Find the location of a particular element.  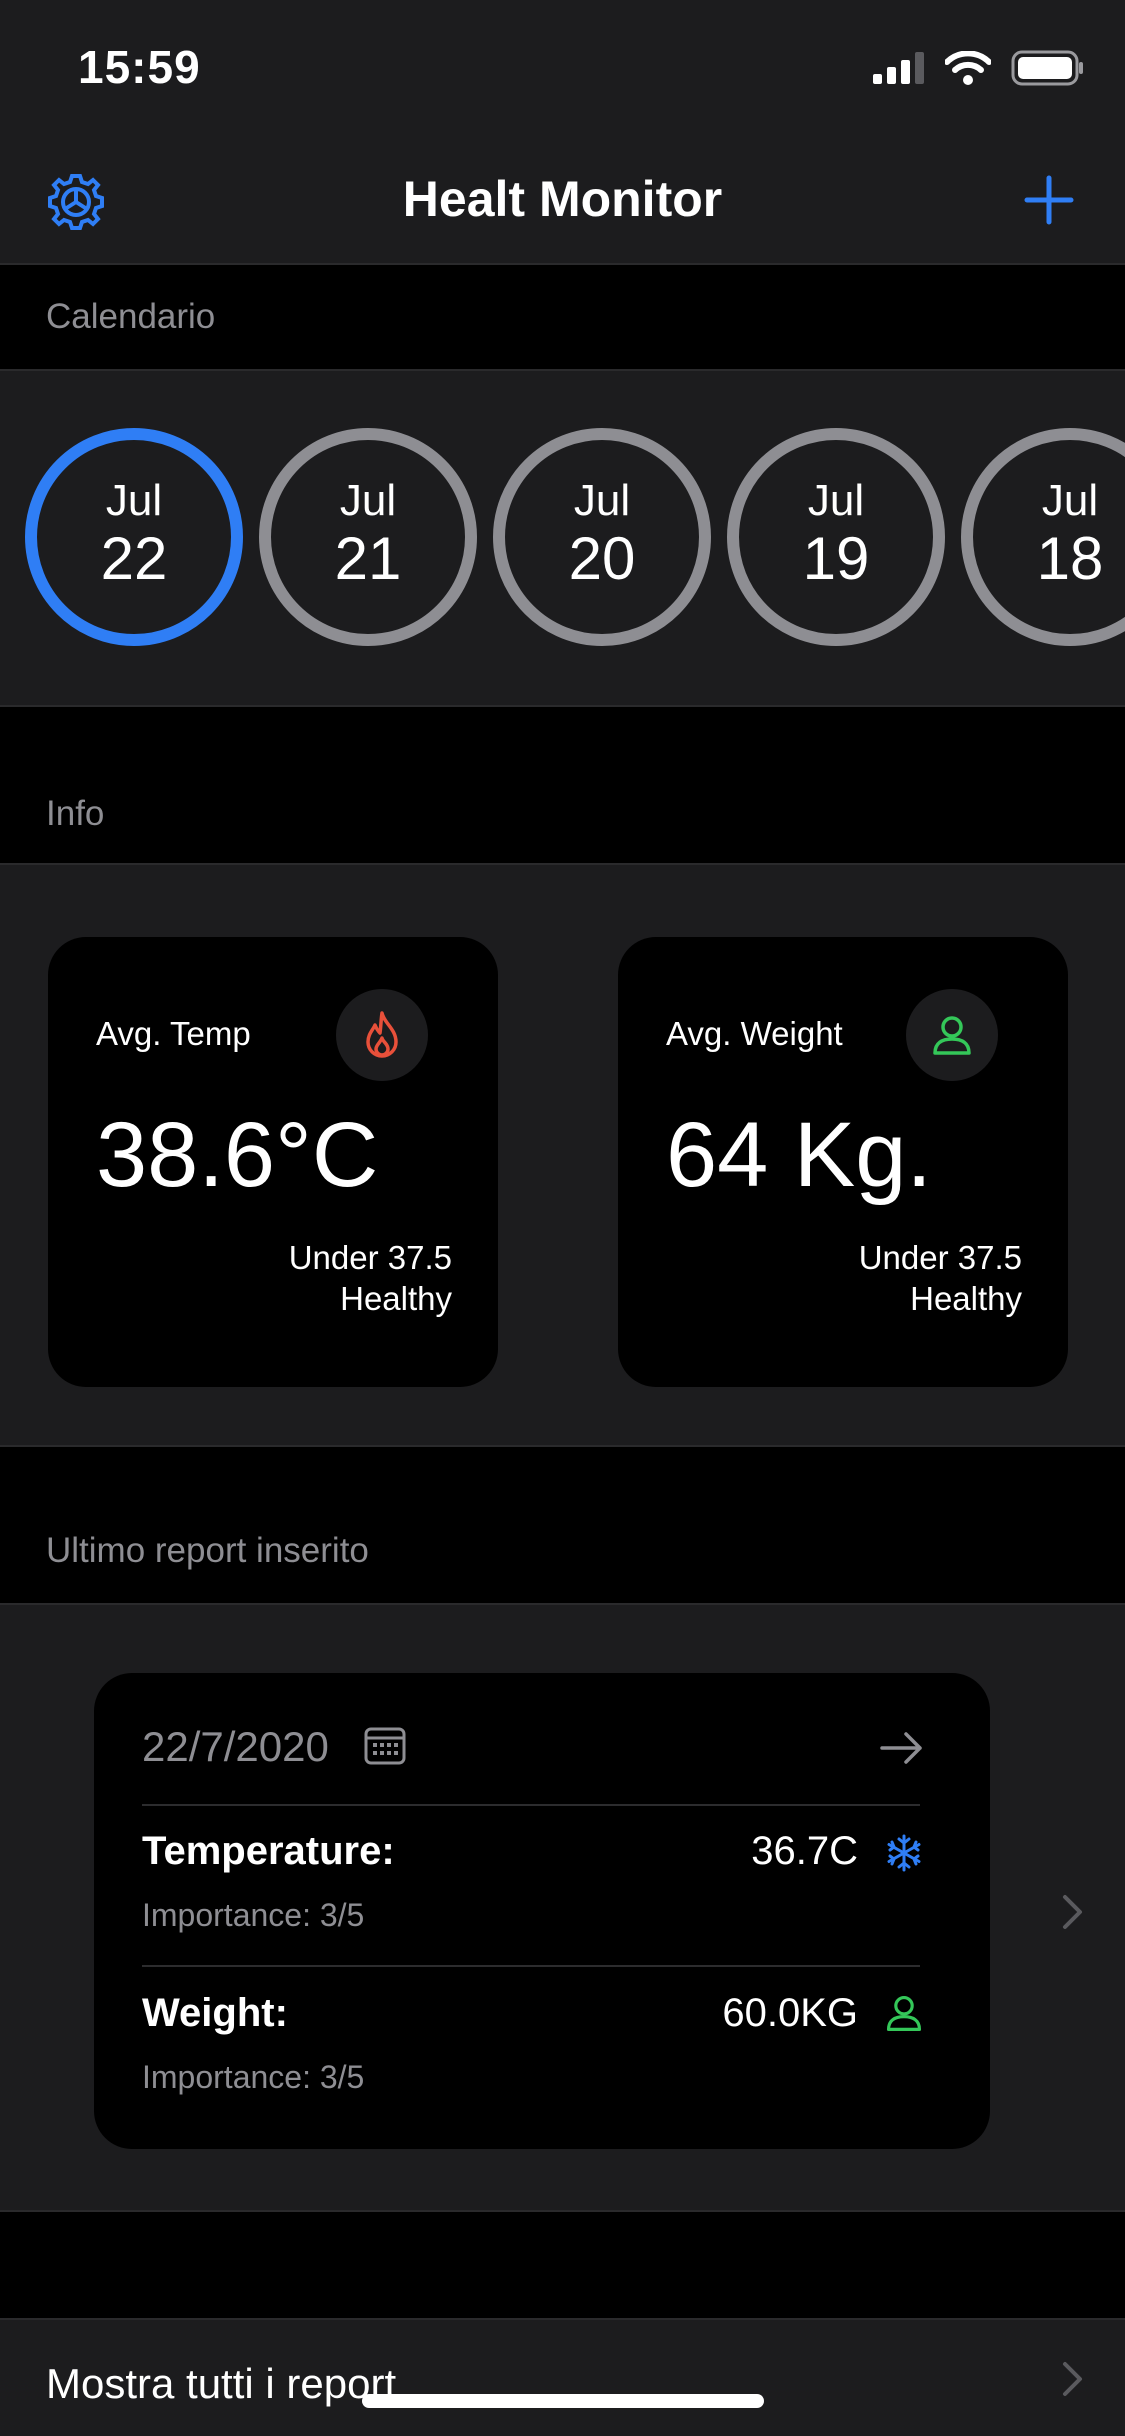

avg-temp-label: Avg. Temp is located at coordinates (173, 1033).